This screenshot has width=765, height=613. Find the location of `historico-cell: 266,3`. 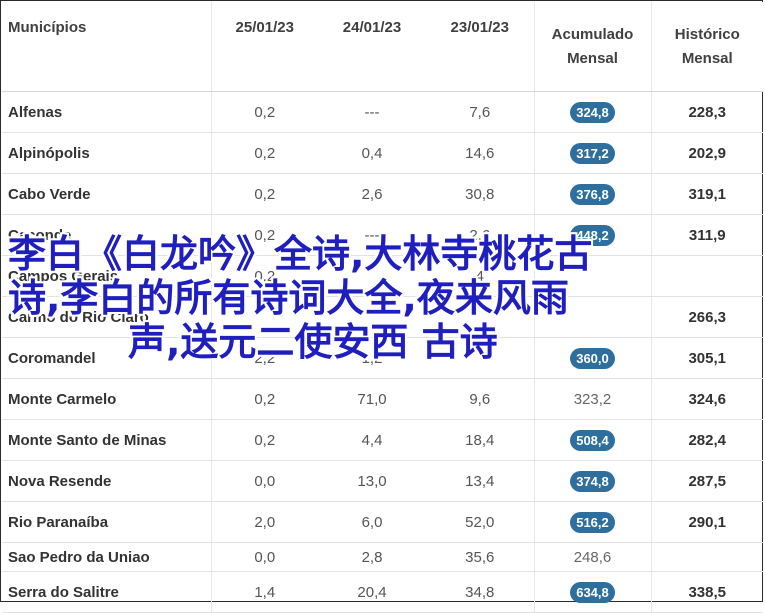

historico-cell: 266,3 is located at coordinates (707, 317).